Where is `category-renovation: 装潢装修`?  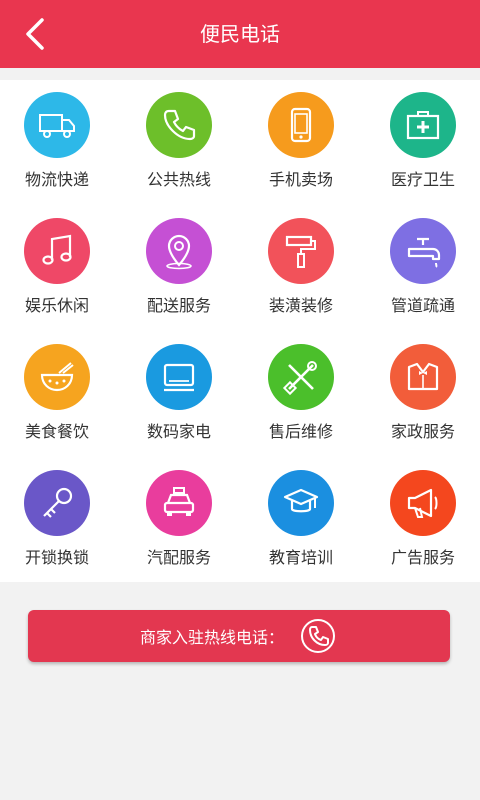
category-renovation: 装潢装修 is located at coordinates (304, 269).